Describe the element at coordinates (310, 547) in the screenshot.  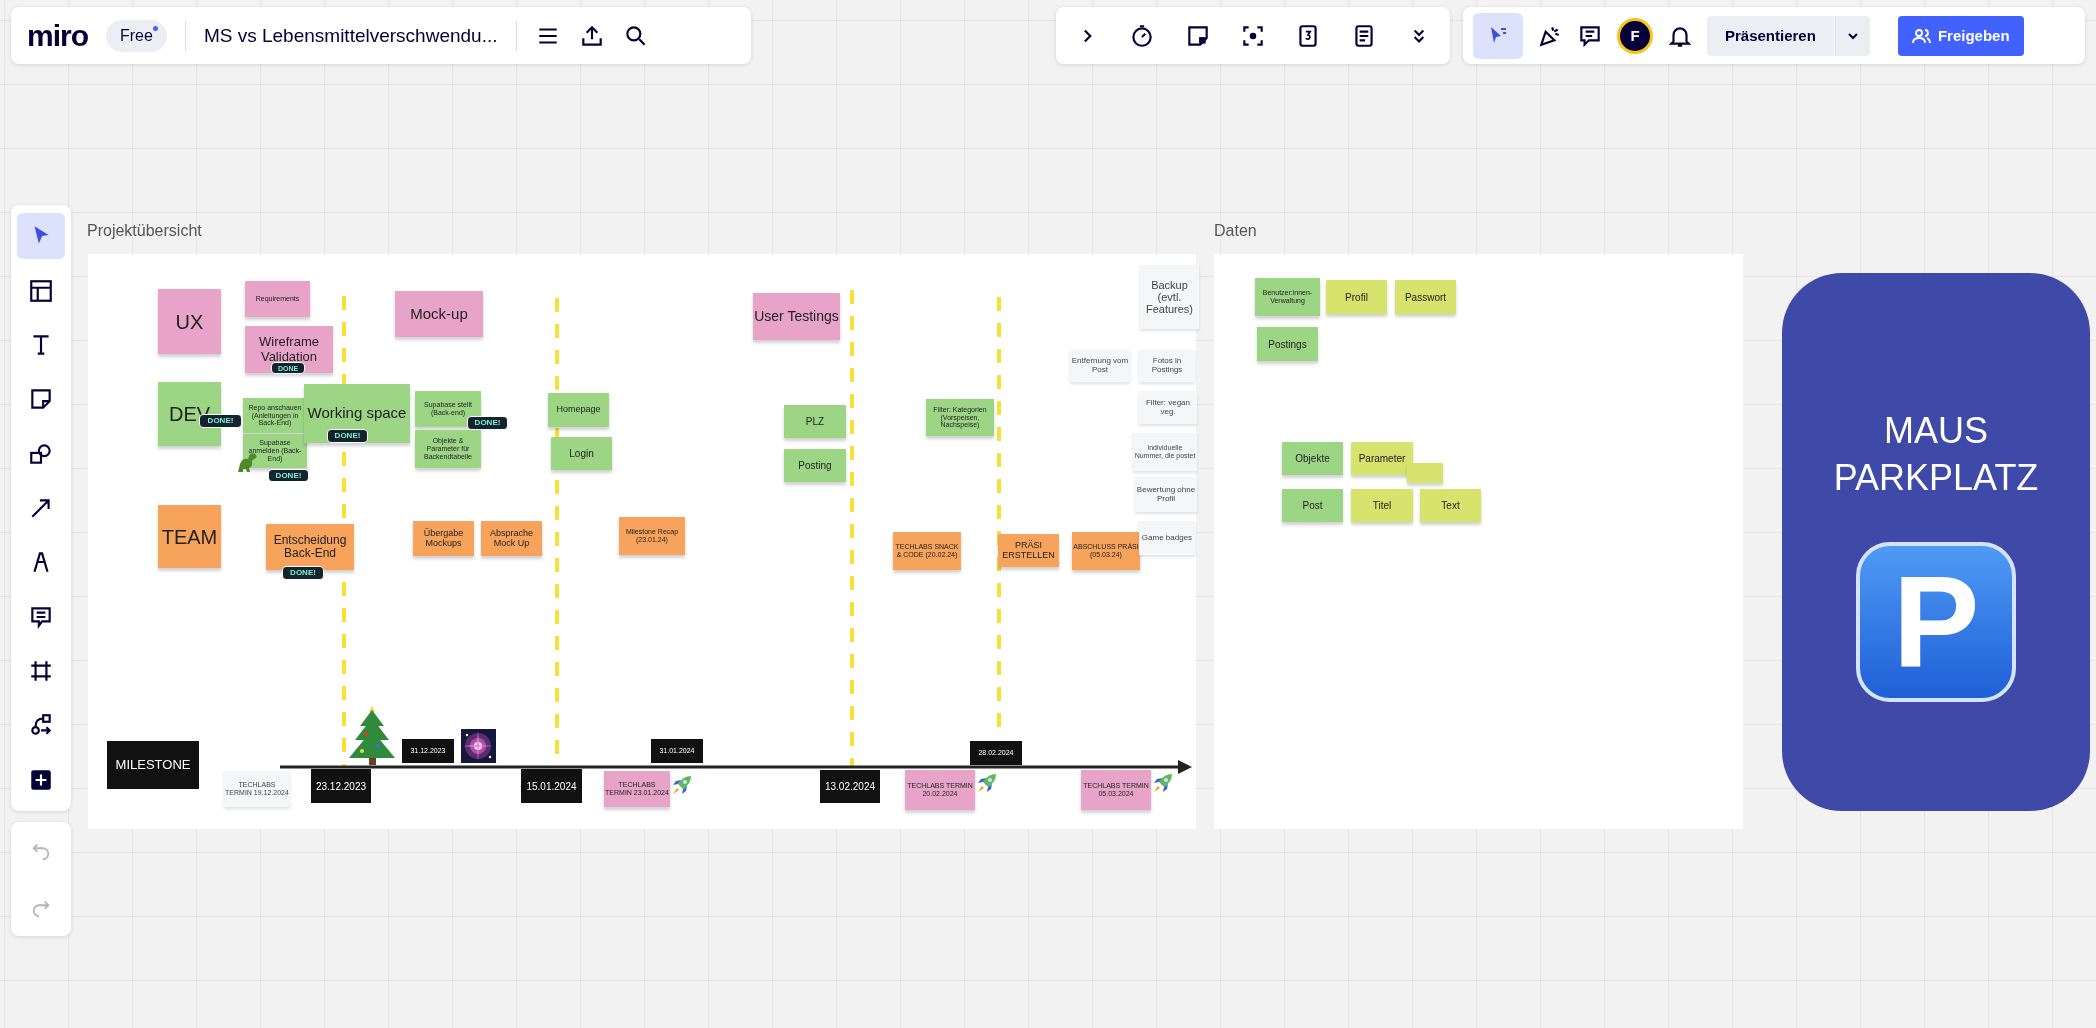
I see `sticky-note: Entscheidung Back-End` at that location.